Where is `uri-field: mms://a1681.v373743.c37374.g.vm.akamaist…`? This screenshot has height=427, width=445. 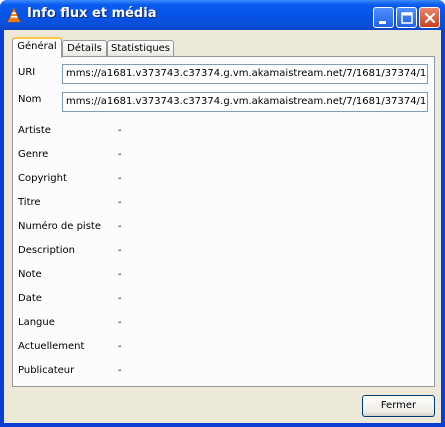
uri-field: mms://a1681.v373743.c37374.g.vm.akamaist… is located at coordinates (245, 74).